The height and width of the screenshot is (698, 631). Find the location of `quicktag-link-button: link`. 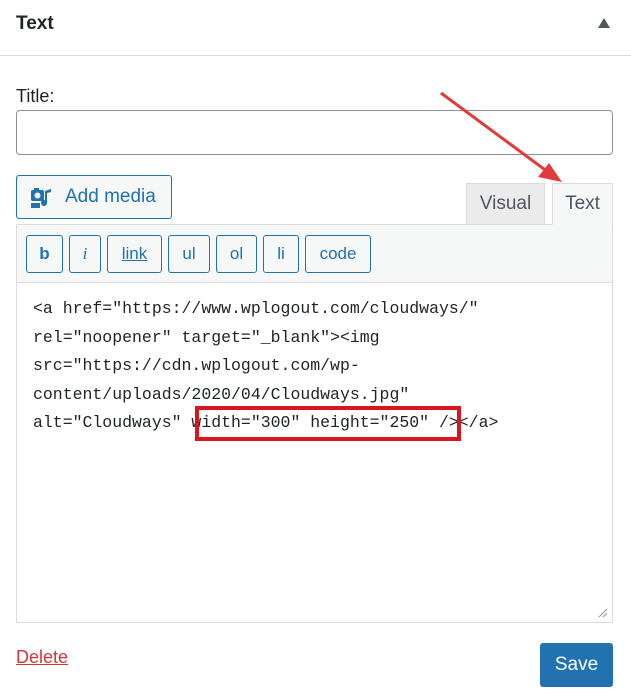

quicktag-link-button: link is located at coordinates (134, 254).